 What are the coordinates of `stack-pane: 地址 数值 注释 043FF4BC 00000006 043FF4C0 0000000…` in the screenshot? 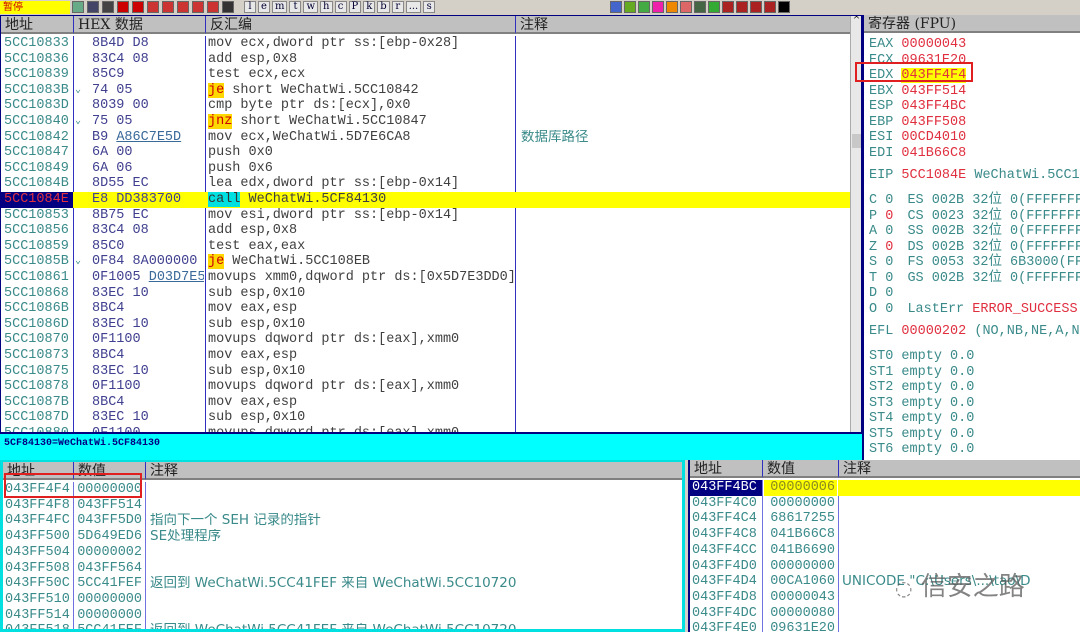 It's located at (884, 546).